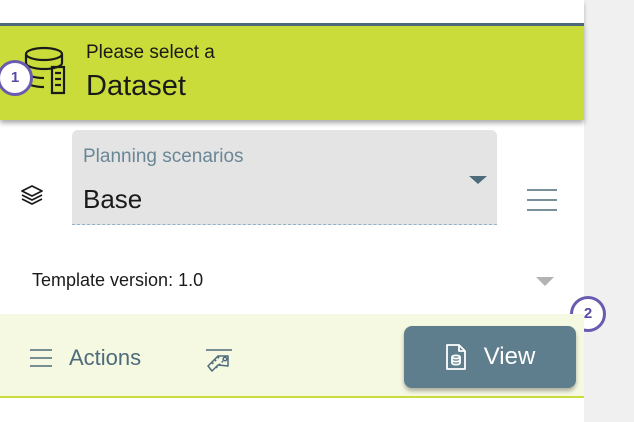  What do you see at coordinates (105, 357) in the screenshot?
I see `actions-label: Actions` at bounding box center [105, 357].